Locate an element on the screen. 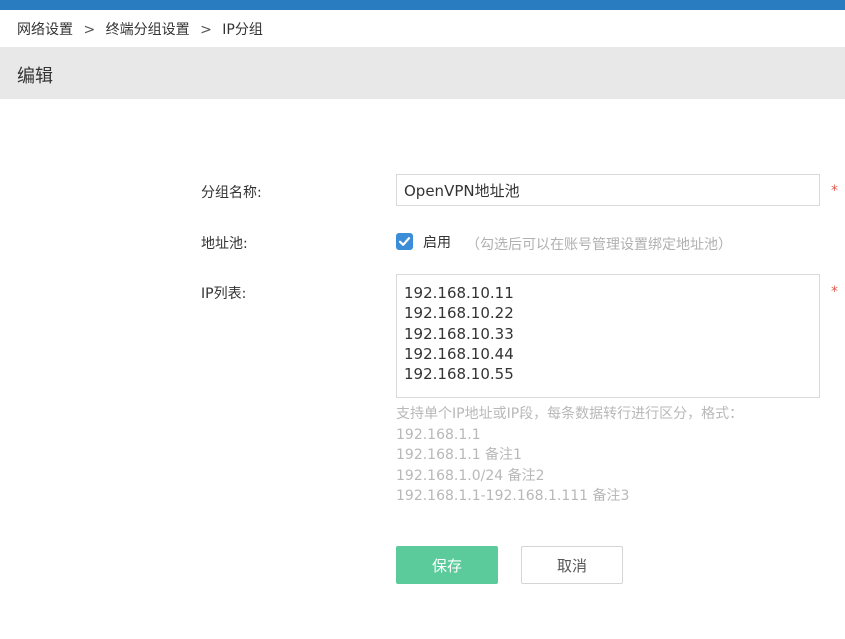 This screenshot has width=845, height=639. help-line: 192.168.1.0/24 备注2 is located at coordinates (470, 475).